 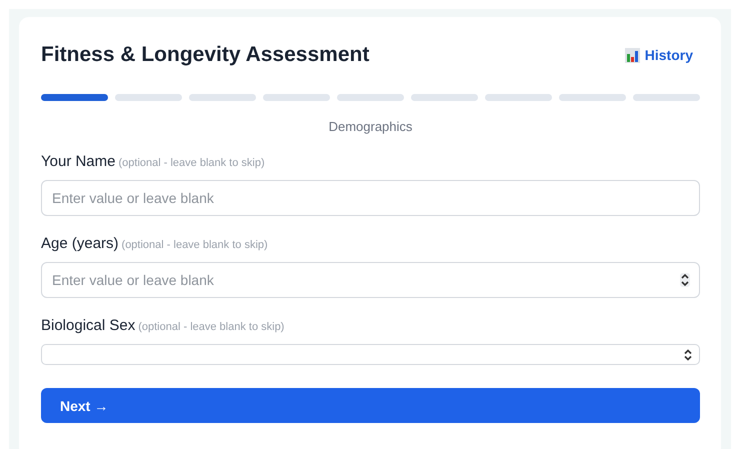 What do you see at coordinates (370, 280) in the screenshot?
I see `number-field: Enter value or leave blank` at bounding box center [370, 280].